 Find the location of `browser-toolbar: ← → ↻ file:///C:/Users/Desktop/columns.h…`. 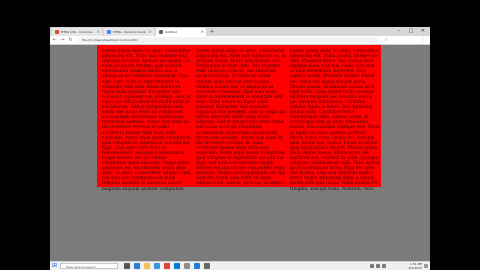

browser-toolbar: ← → ↻ file:///C:/Users/Desktop/columns.h… is located at coordinates (240, 40).